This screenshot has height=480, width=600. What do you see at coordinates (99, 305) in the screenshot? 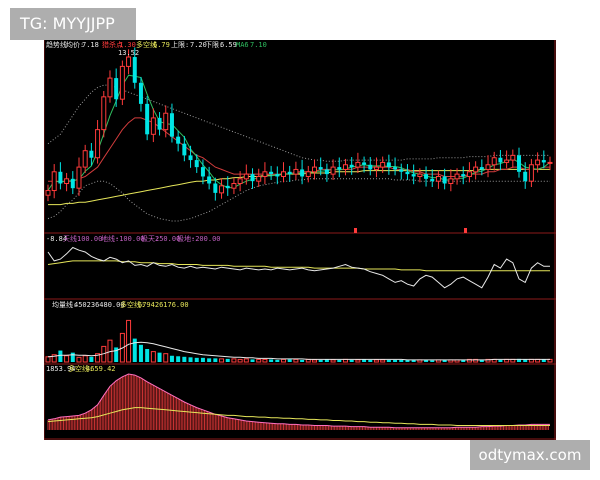
I see `p3-value: 450236480.00` at bounding box center [99, 305].